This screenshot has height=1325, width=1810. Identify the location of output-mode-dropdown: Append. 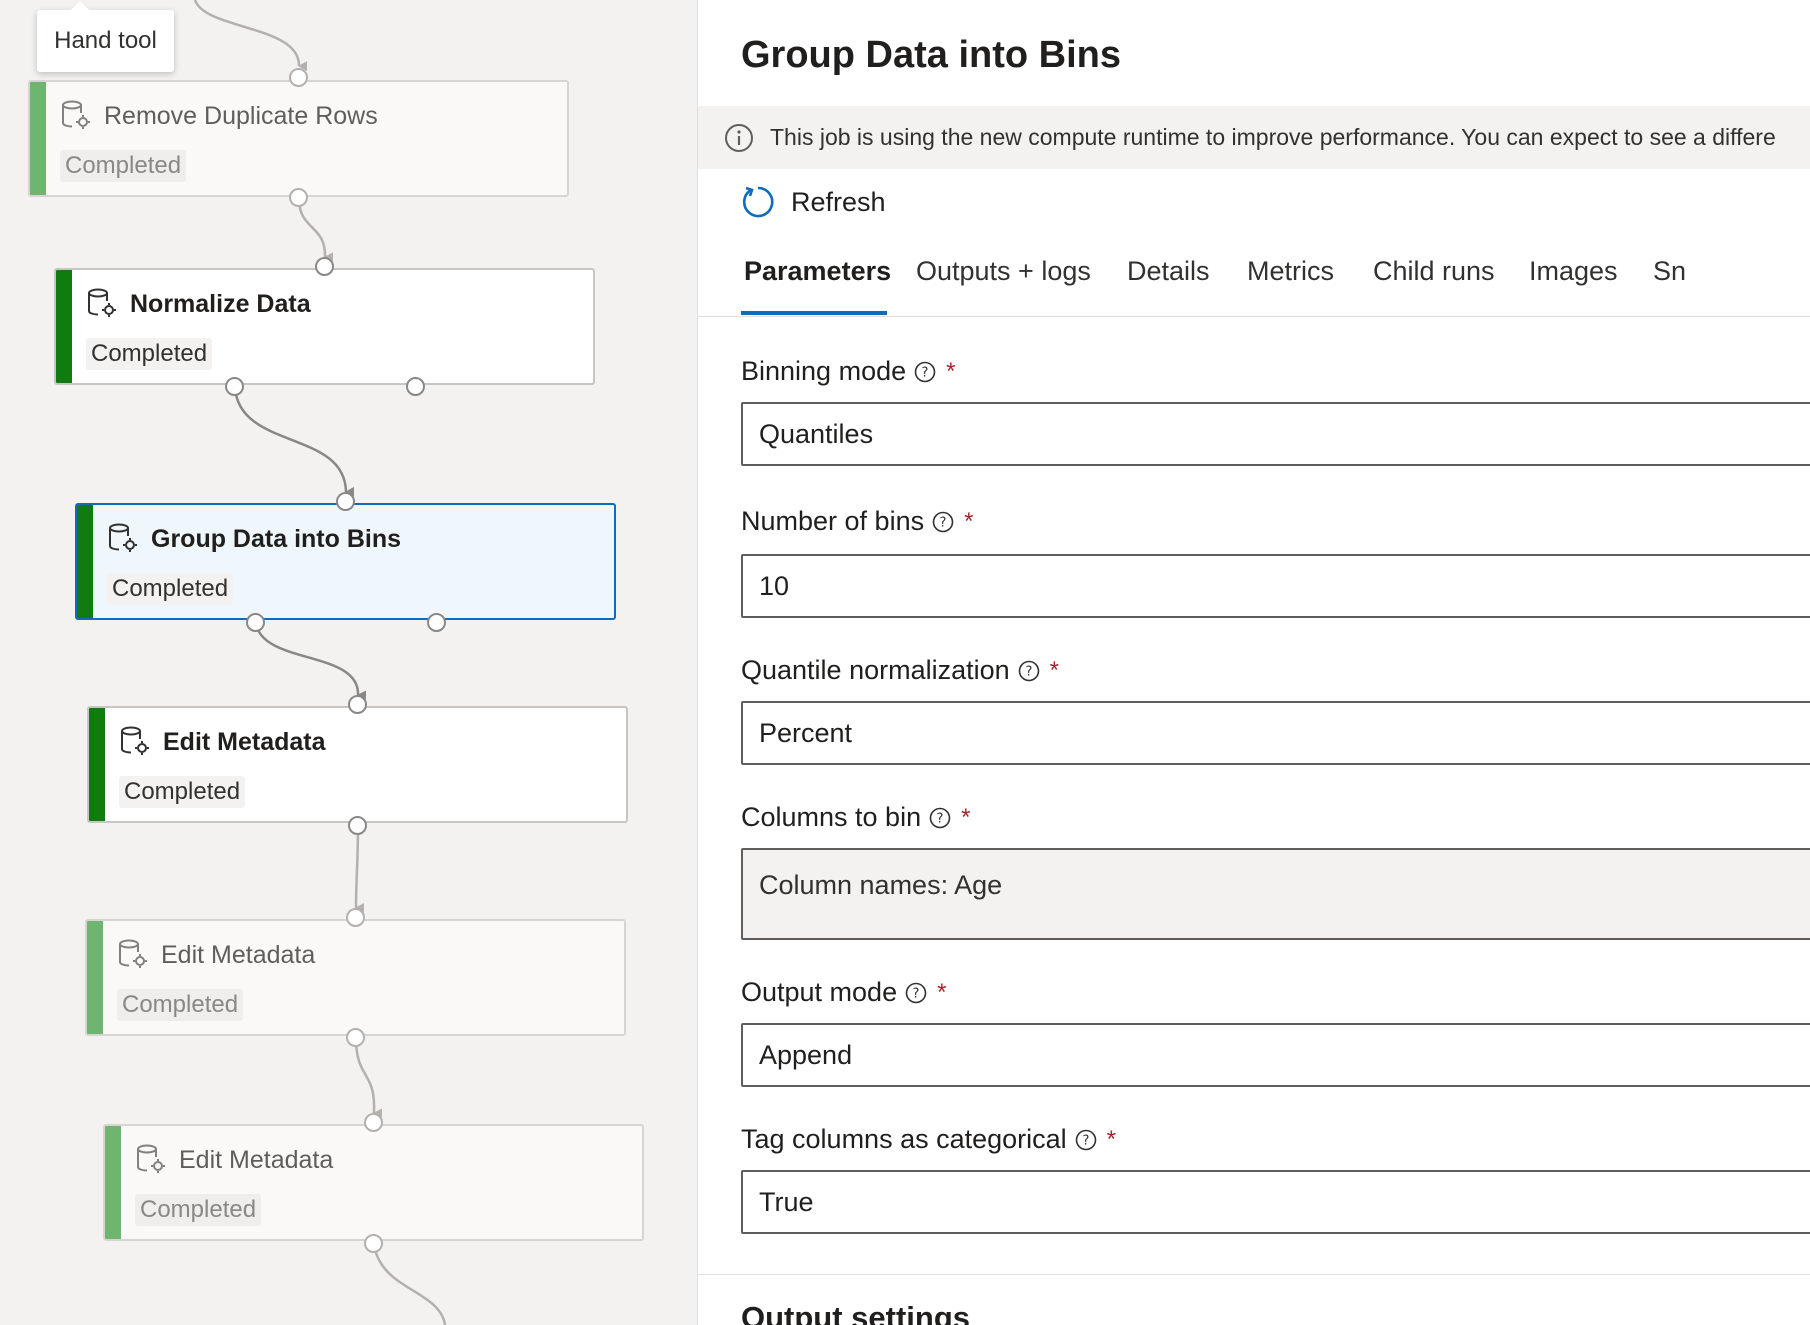
(1275, 1055).